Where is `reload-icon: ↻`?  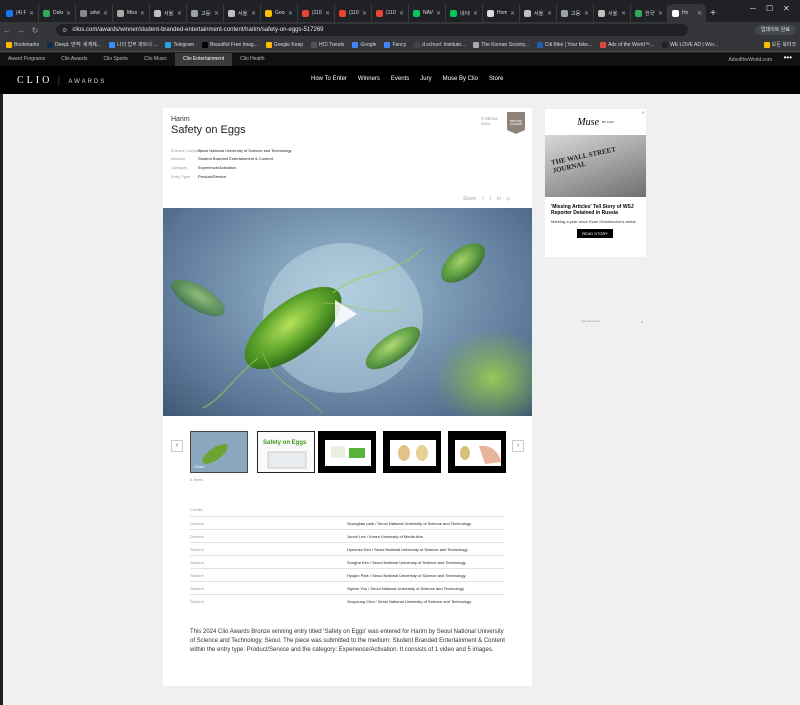
reload-icon: ↻ is located at coordinates (35, 30).